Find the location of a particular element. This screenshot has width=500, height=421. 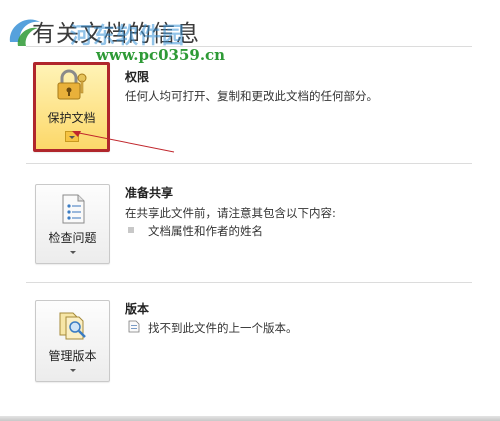

document-version-icon is located at coordinates (134, 326).